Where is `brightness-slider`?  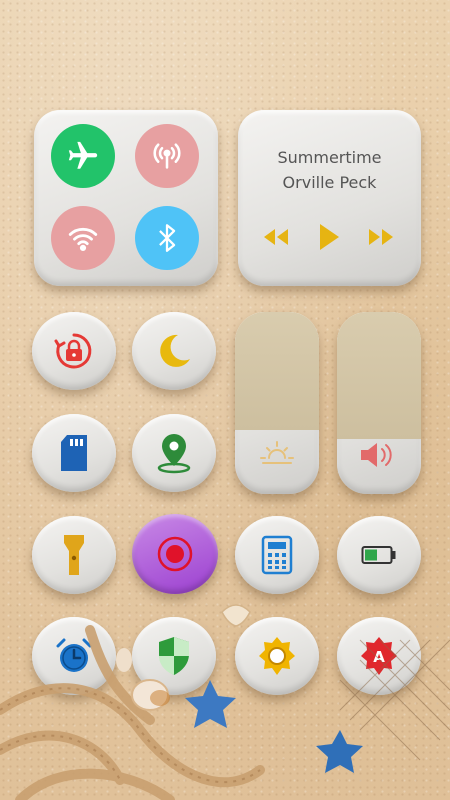
brightness-slider is located at coordinates (277, 403).